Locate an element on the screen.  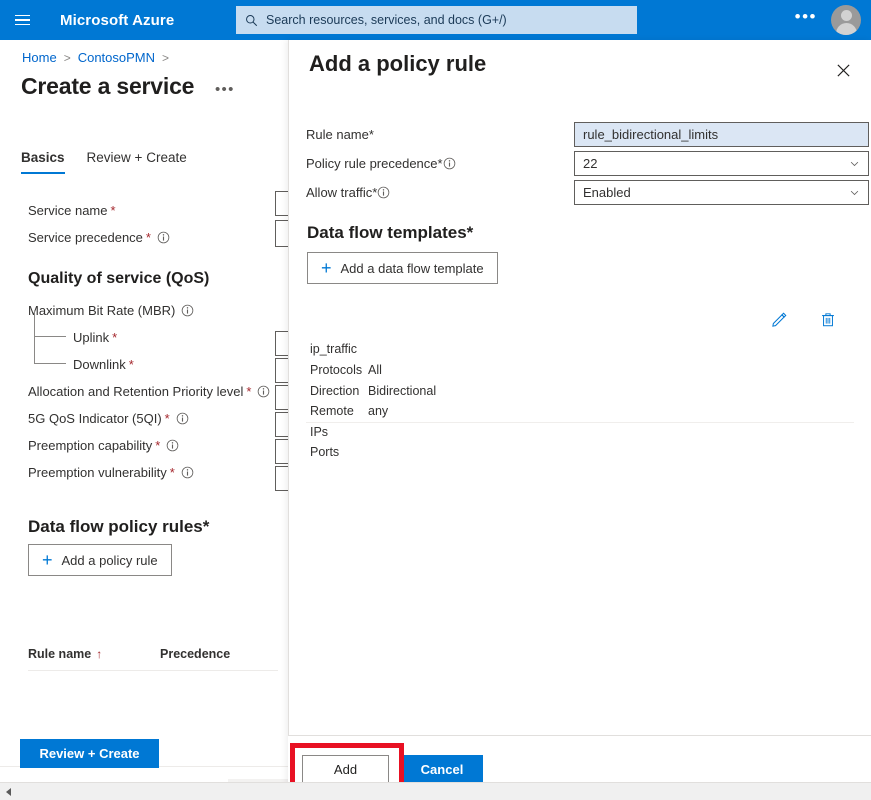
policy-rule-precedence-value: 22 is located at coordinates (590, 163).